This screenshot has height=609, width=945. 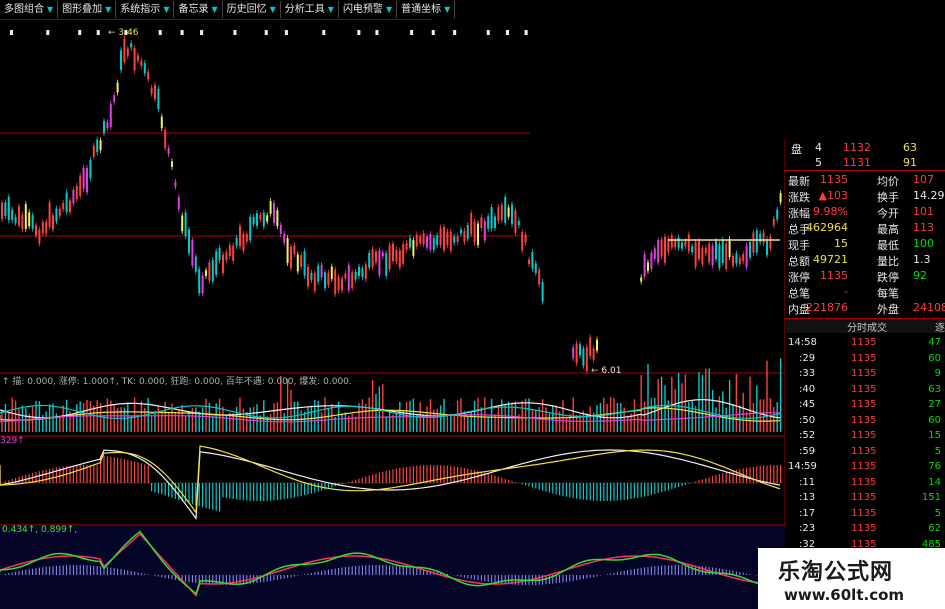 I want to click on watermark-title: 乐淘公式网, so click(x=836, y=572).